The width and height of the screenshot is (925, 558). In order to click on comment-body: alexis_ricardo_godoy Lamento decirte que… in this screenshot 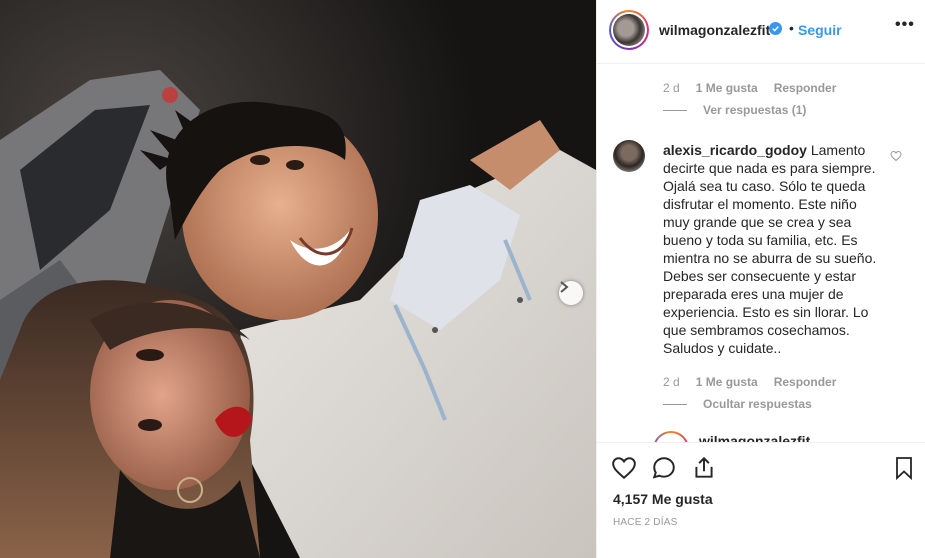, I will do `click(774, 249)`.